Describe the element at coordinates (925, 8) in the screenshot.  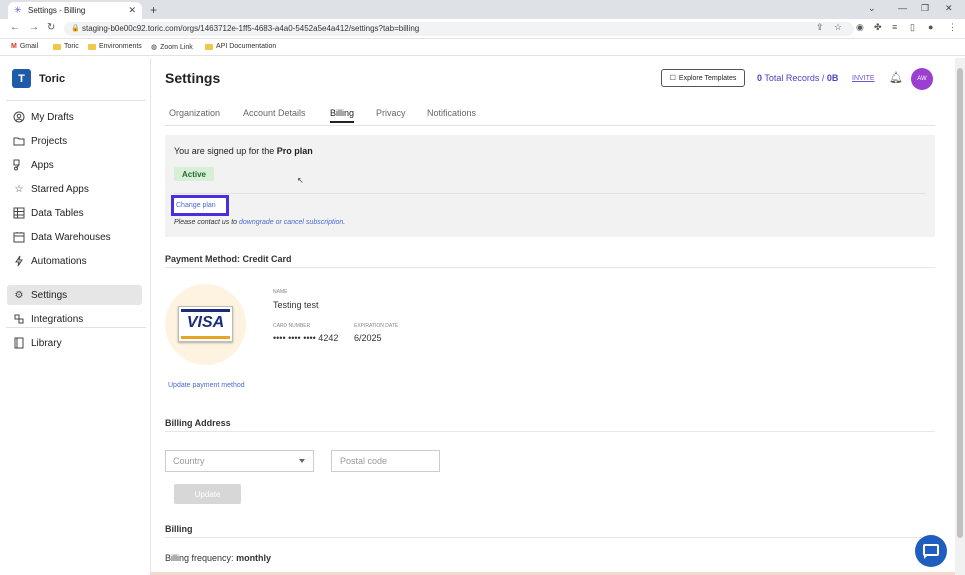
I see `restore-icon: ❐` at that location.